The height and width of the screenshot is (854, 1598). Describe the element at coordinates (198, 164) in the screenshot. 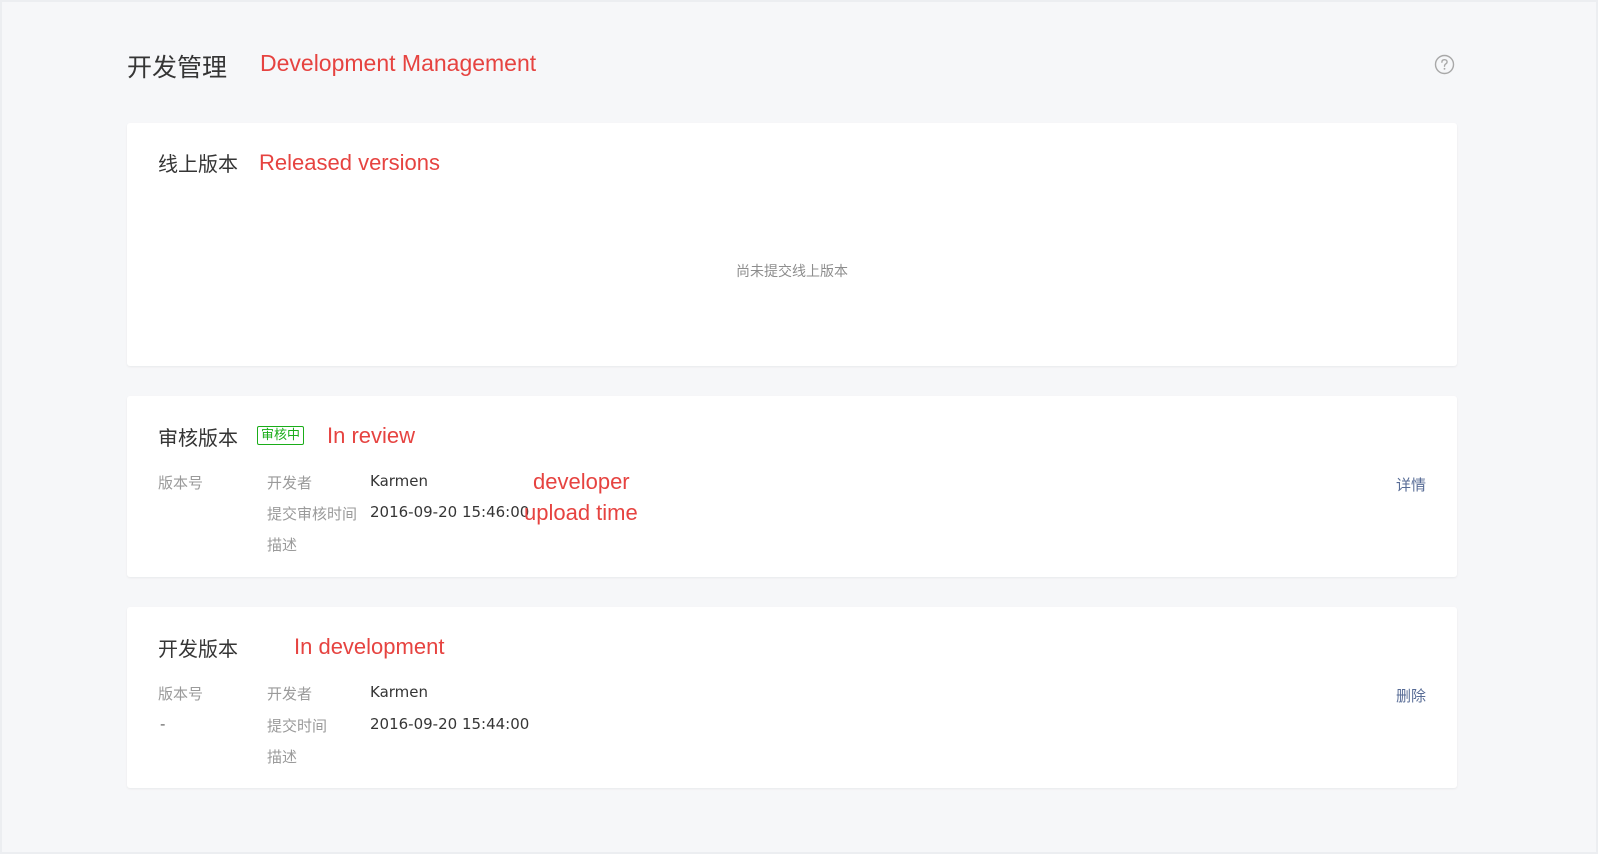

I see `online-version-title: 线上版本` at that location.